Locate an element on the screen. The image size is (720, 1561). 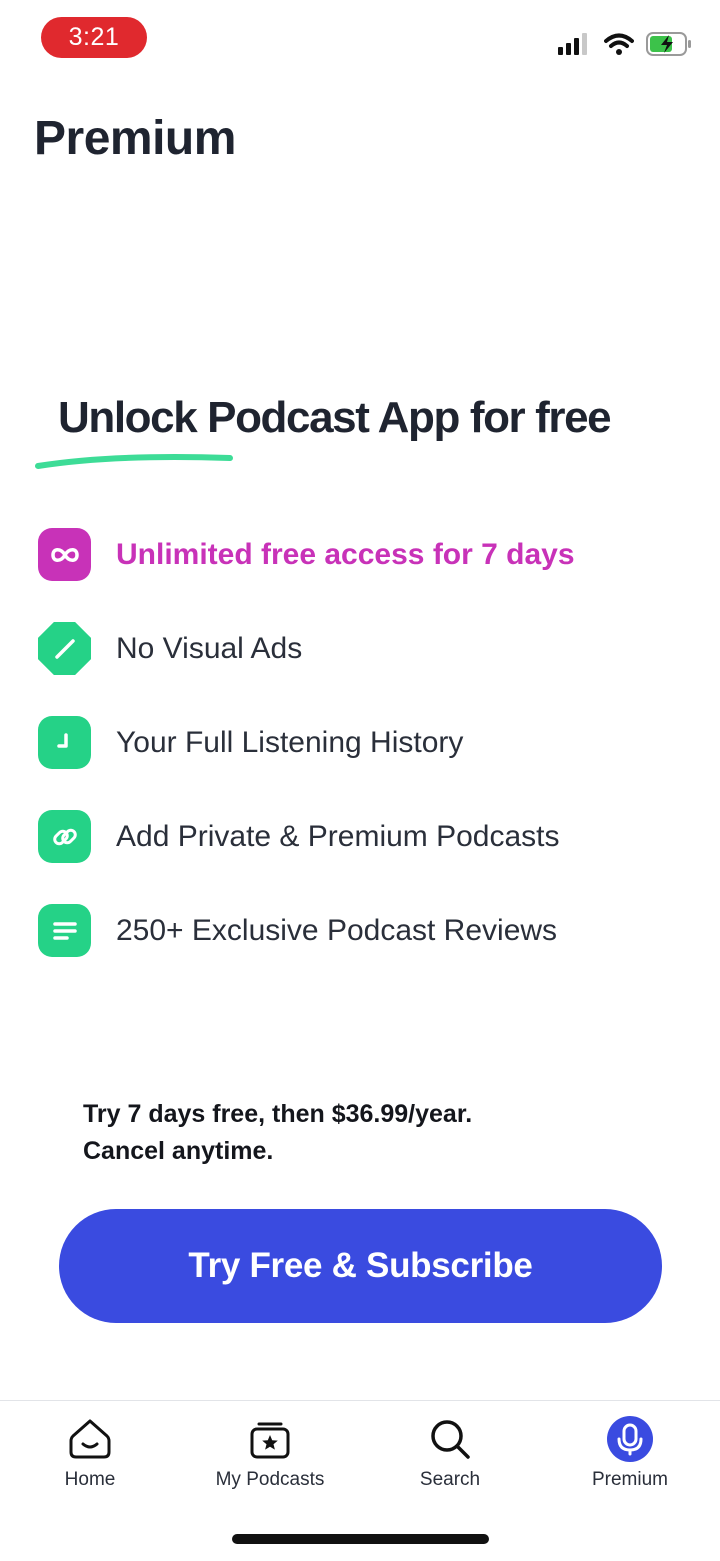
feature-label: Add Private & Premium Podcasts is located at coordinates (338, 836).